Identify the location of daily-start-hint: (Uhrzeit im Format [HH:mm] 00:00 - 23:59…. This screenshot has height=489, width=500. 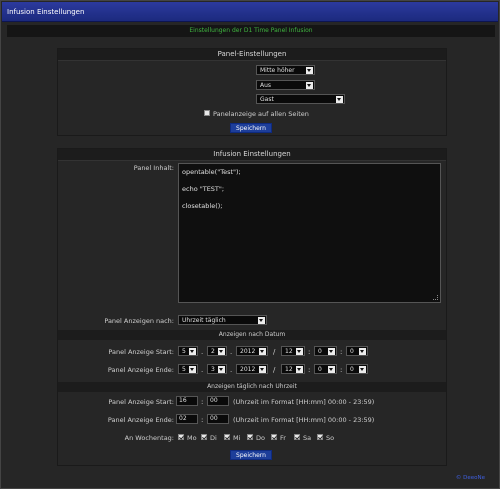
(304, 402).